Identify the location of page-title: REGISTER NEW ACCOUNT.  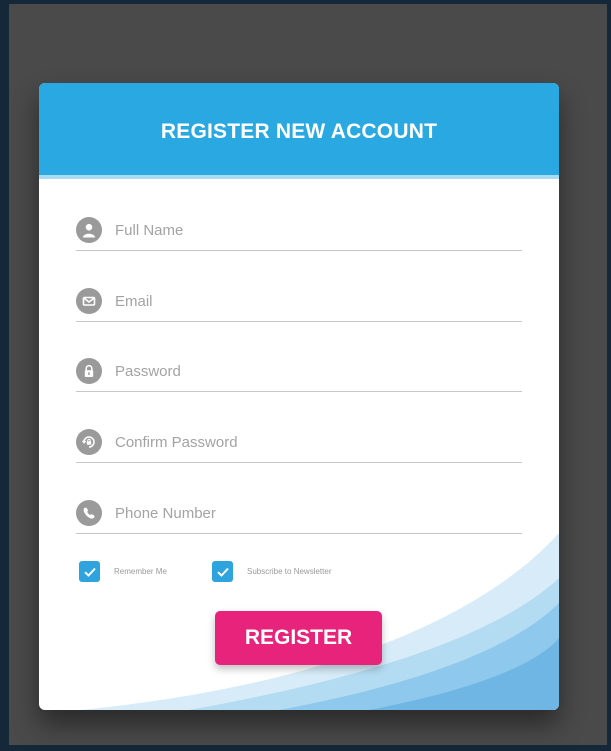
(299, 131).